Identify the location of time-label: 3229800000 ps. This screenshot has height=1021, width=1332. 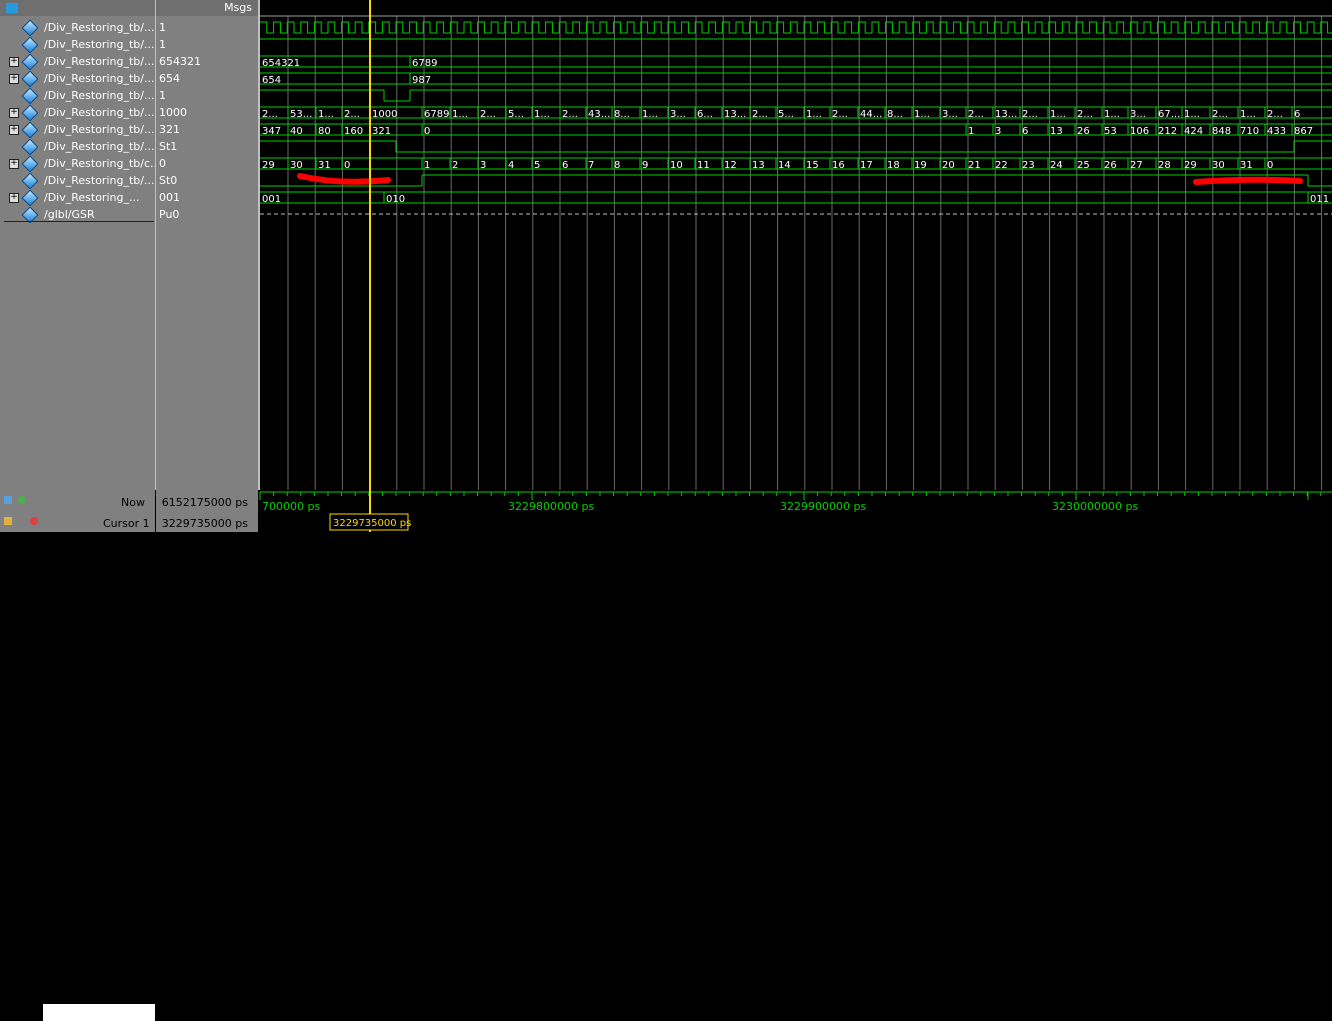
(551, 506).